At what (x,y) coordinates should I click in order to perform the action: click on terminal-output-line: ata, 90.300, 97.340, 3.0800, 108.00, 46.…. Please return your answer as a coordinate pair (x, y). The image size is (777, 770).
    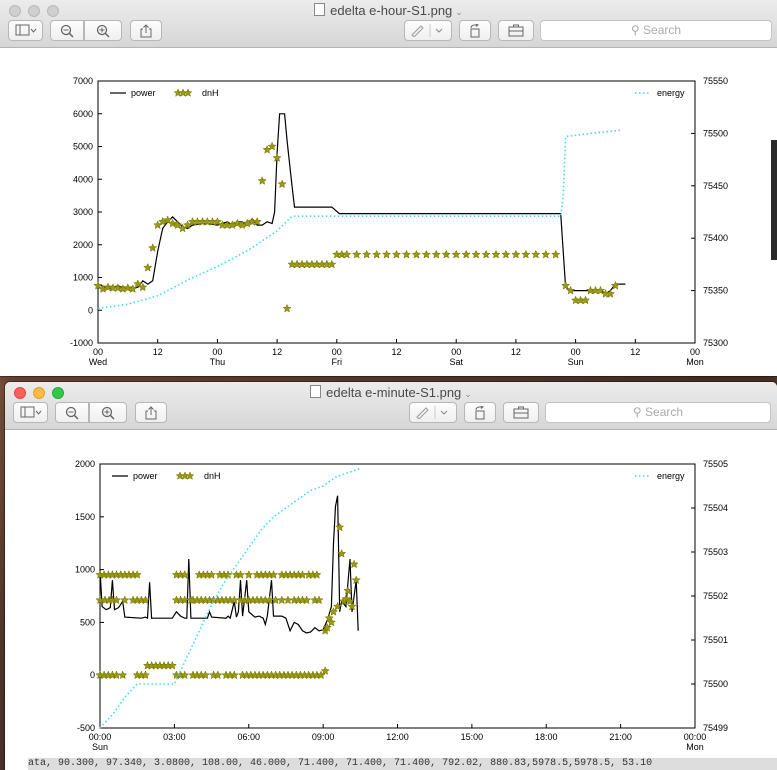
    Looking at the image, I should click on (402, 764).